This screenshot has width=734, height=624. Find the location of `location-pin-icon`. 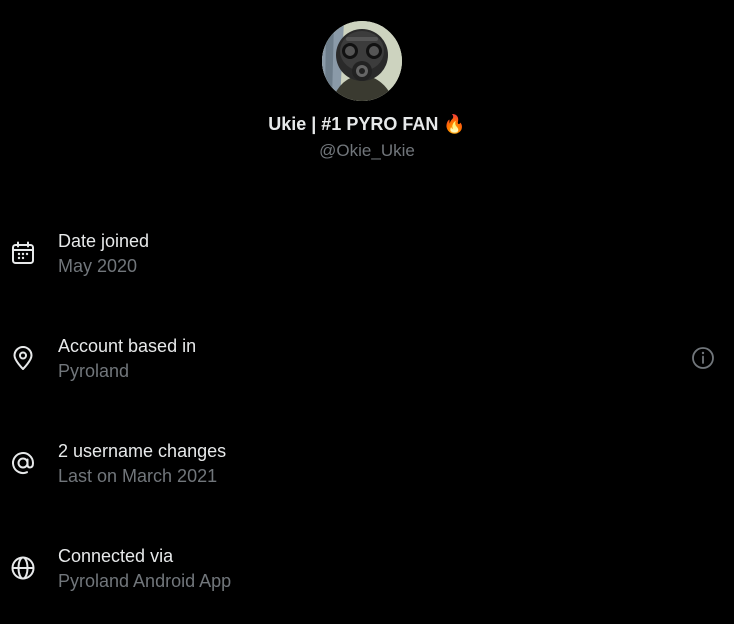

location-pin-icon is located at coordinates (23, 358).